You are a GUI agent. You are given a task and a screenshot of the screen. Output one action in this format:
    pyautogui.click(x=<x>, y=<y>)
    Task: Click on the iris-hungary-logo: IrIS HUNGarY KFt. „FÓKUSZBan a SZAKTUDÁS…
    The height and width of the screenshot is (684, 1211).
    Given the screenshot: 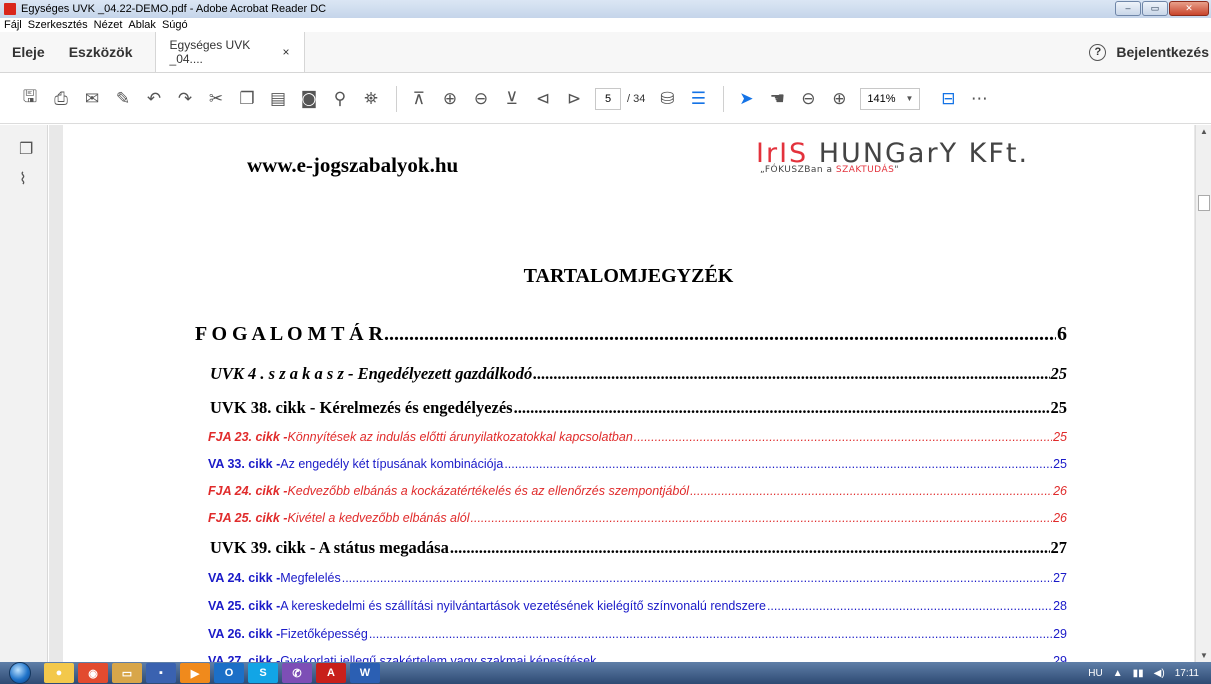 What is the action you would take?
    pyautogui.click(x=892, y=157)
    